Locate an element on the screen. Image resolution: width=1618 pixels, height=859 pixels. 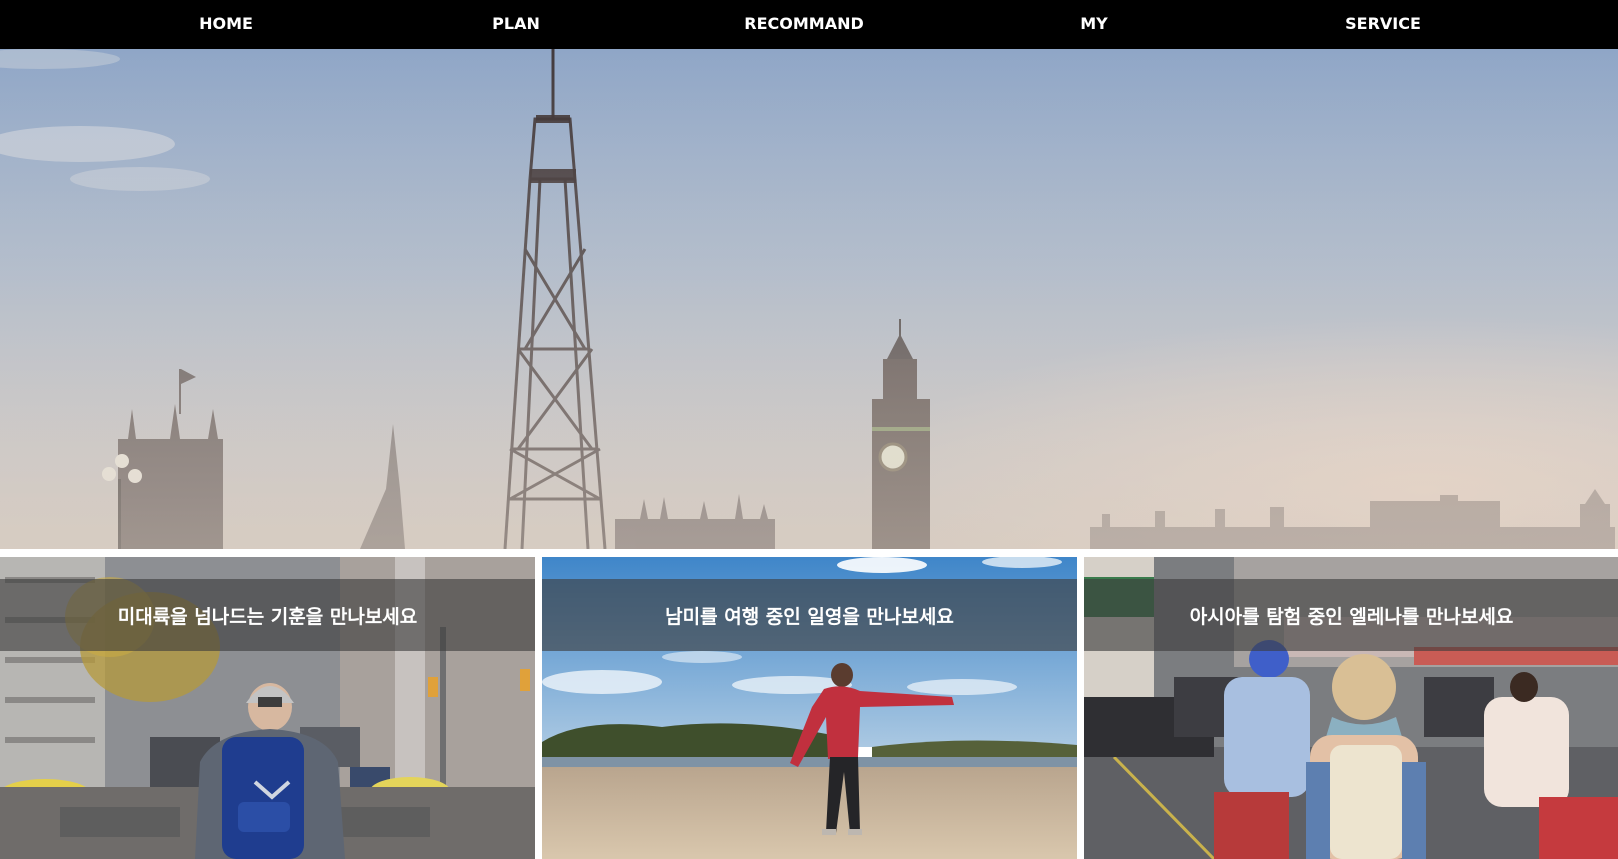
card-kihoon-caption: 미대륙을 넘나드는 기훈을 만나보세요 is located at coordinates (267, 615).